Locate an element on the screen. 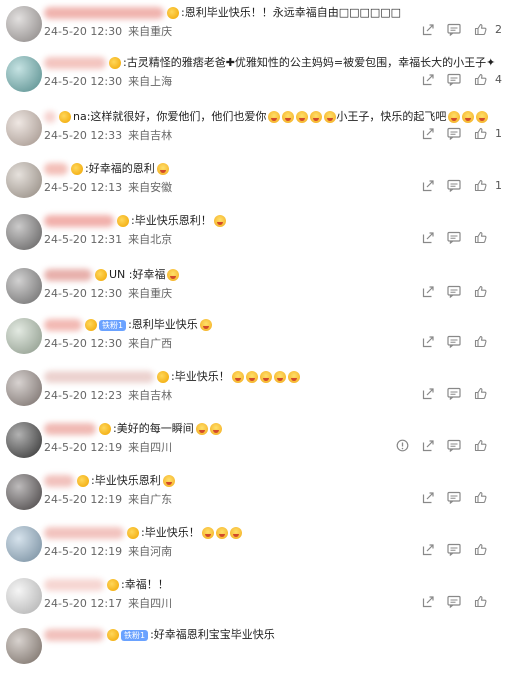  like-count: 4 is located at coordinates (498, 79).